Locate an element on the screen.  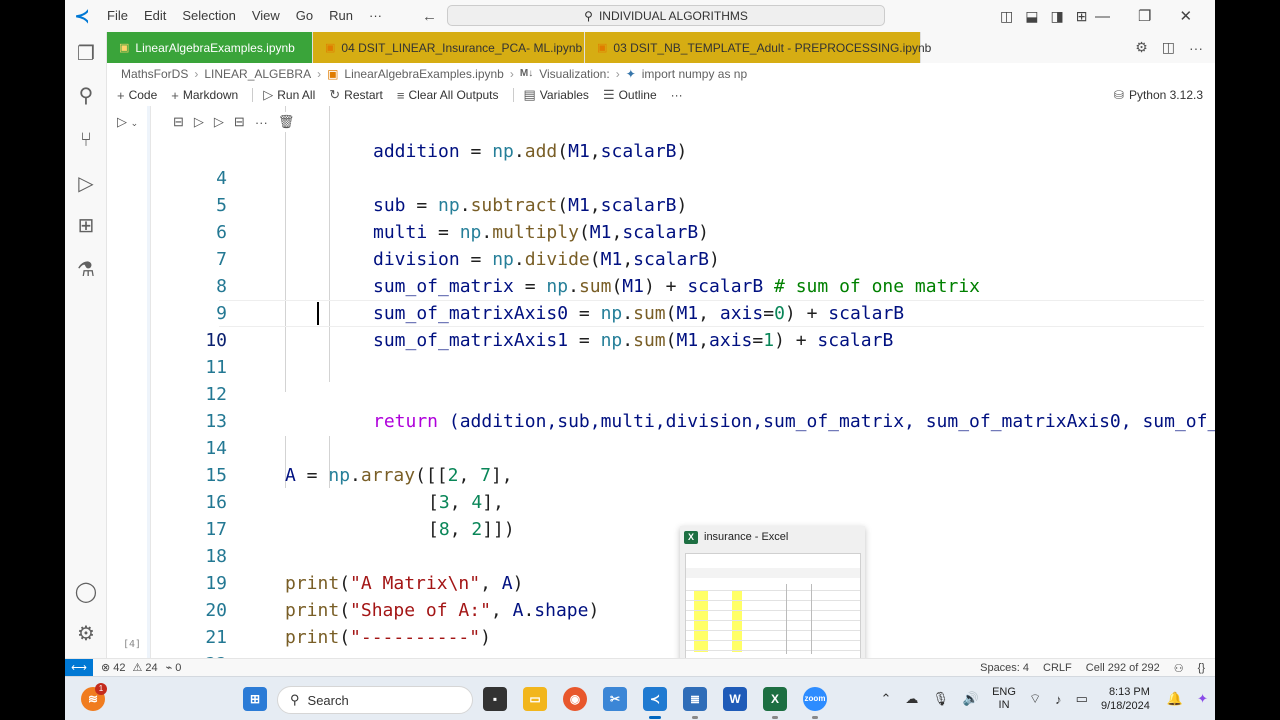
word-icon: W is located at coordinates (735, 699).